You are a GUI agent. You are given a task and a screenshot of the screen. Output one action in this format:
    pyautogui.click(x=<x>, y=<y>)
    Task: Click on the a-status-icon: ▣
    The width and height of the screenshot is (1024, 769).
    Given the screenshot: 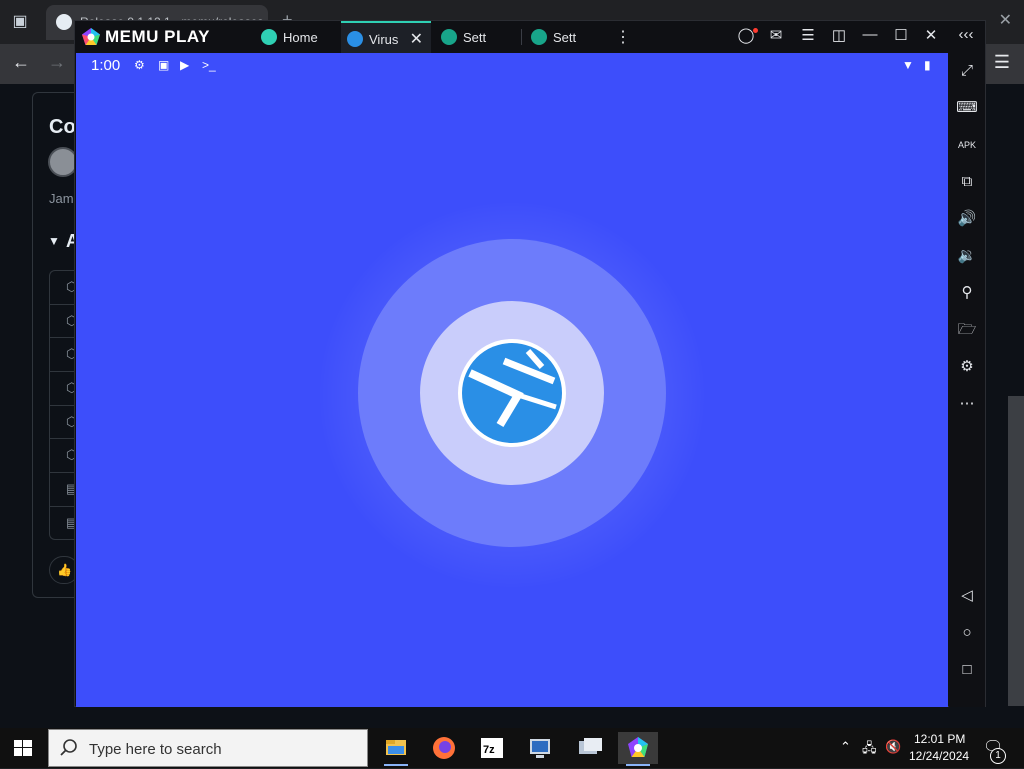 What is the action you would take?
    pyautogui.click(x=164, y=65)
    